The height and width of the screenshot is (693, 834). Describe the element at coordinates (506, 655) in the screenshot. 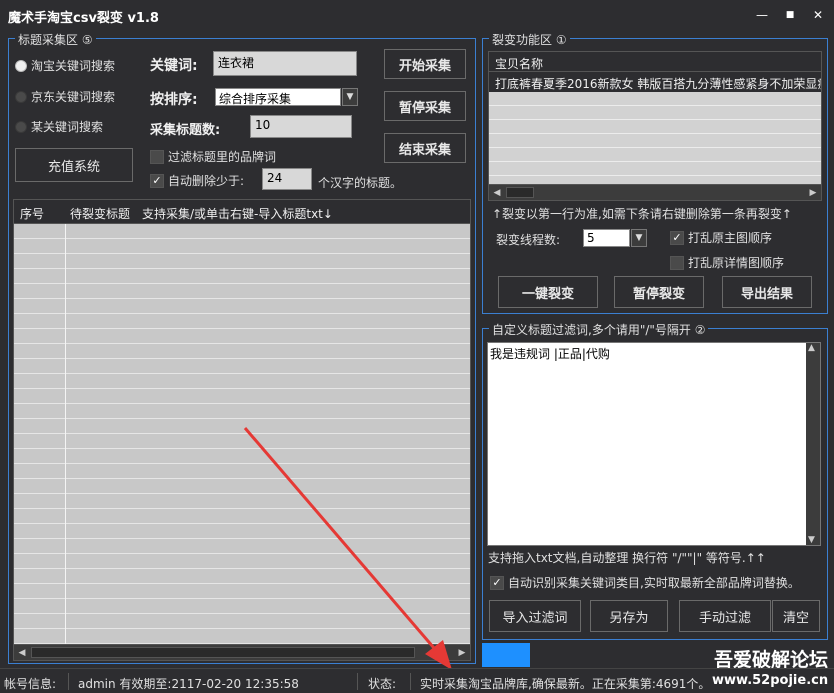

I see `progress-fill` at that location.